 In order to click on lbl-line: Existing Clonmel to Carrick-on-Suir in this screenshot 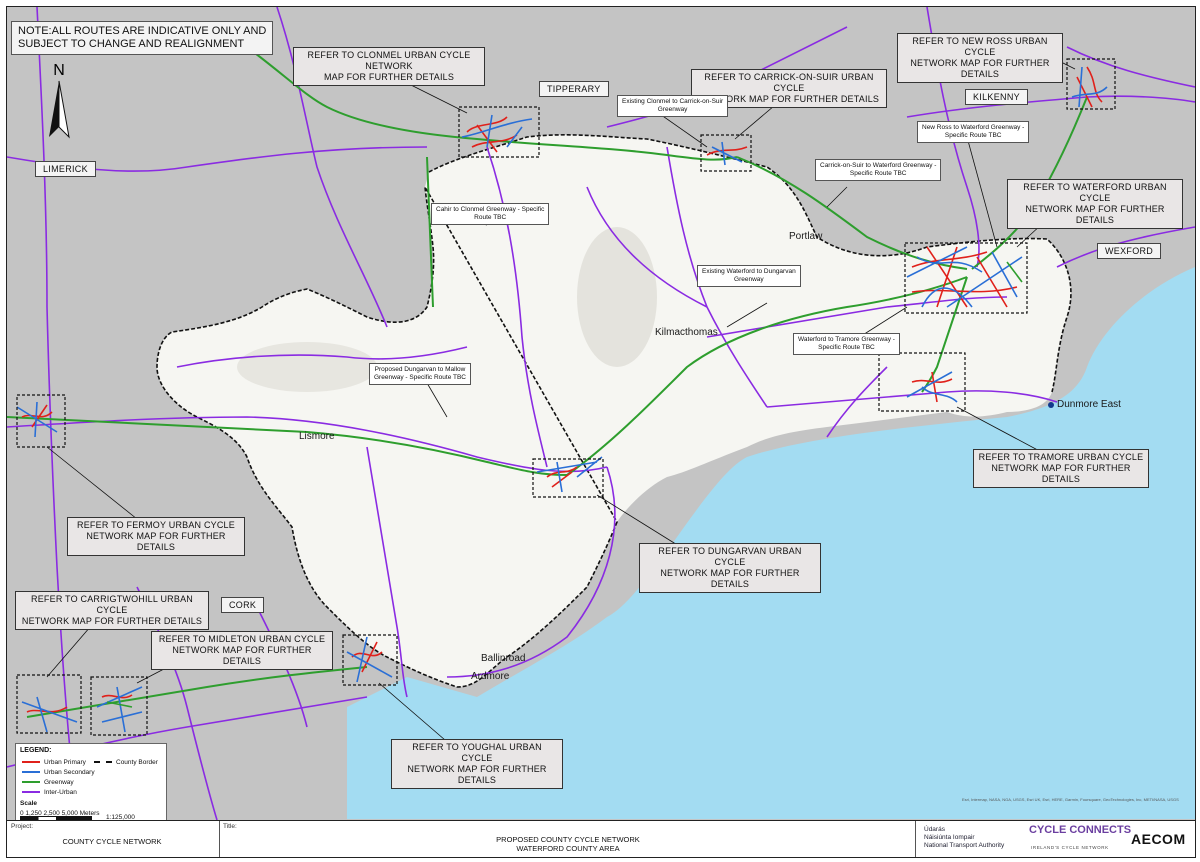, I will do `click(673, 101)`.